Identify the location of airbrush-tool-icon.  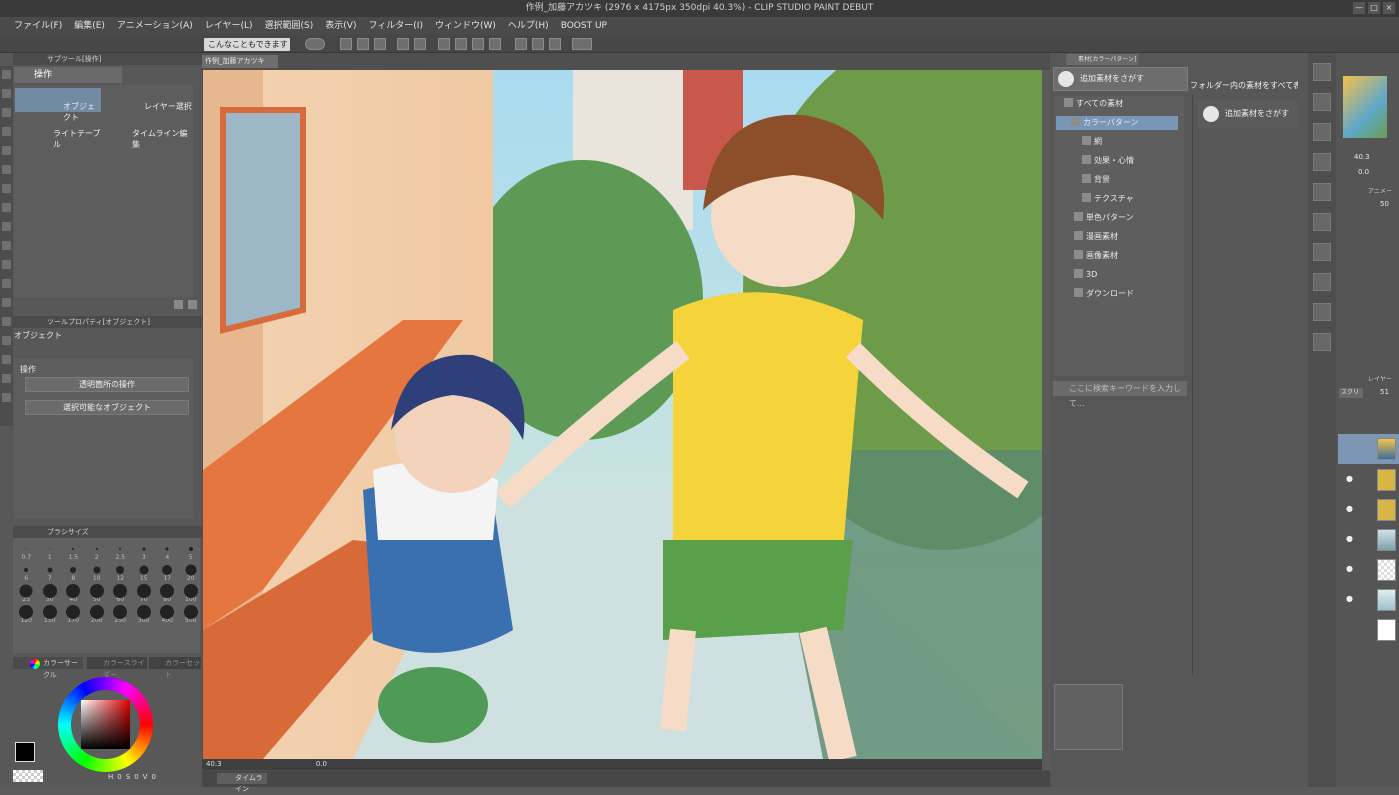
(6, 226).